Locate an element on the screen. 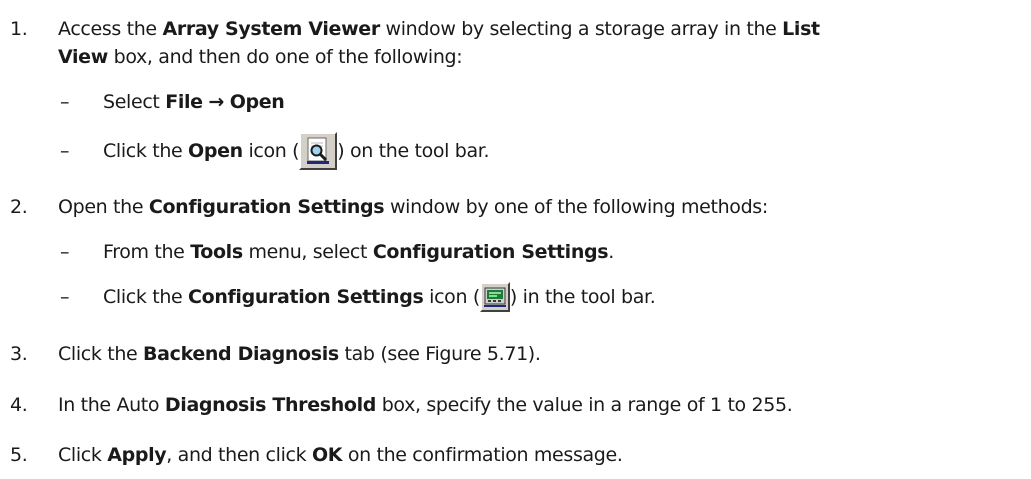 The width and height of the screenshot is (1031, 479). array-system-viewer-term: Array System Viewer is located at coordinates (271, 29).